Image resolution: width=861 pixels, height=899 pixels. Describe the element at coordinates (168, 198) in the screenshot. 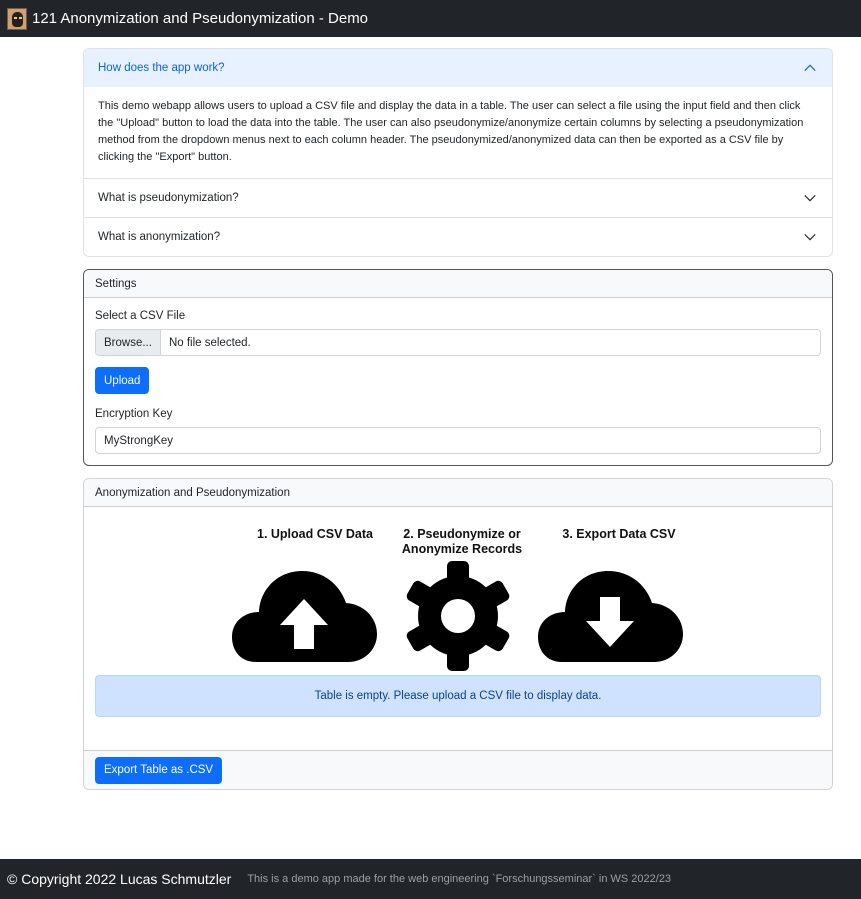

I see `accordion-title: What is pseudonymization?` at that location.